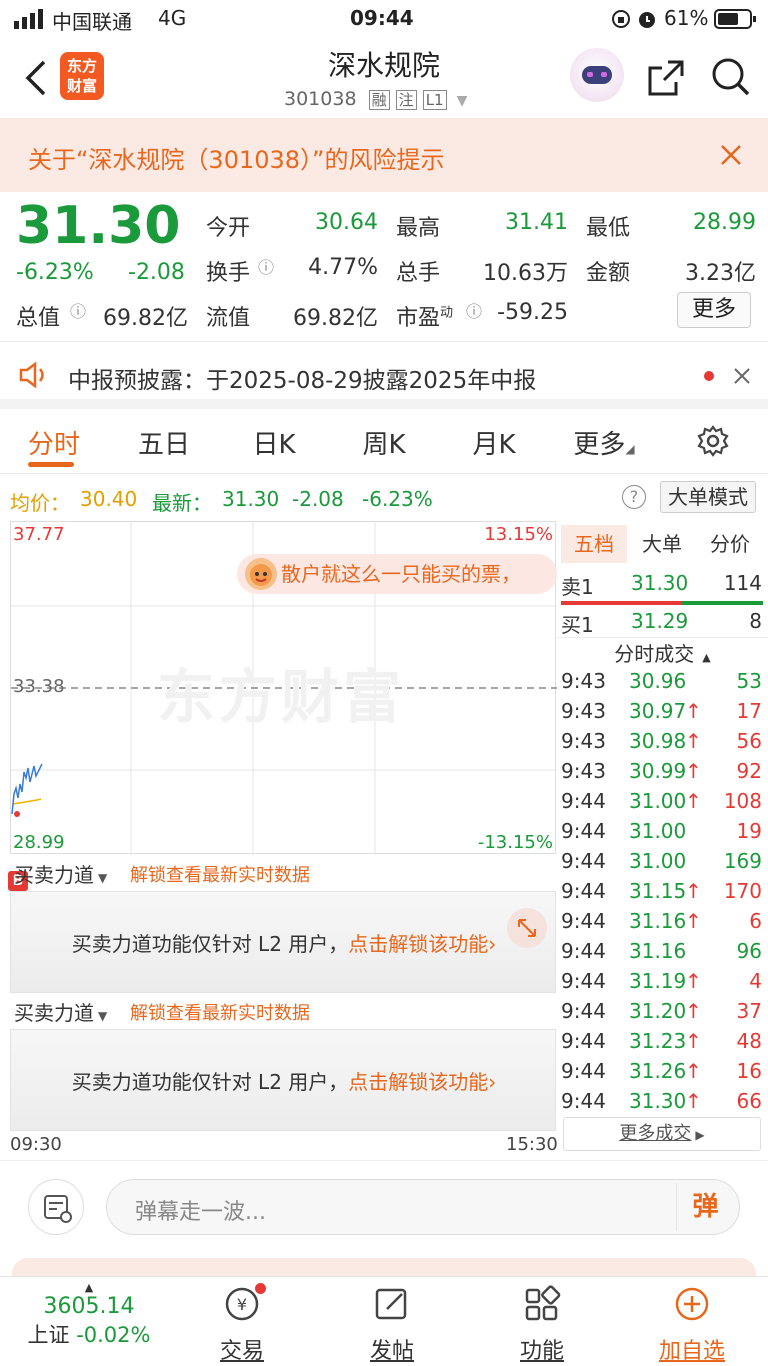 The image size is (768, 1366). What do you see at coordinates (597, 75) in the screenshot?
I see `robot-assistant-icon` at bounding box center [597, 75].